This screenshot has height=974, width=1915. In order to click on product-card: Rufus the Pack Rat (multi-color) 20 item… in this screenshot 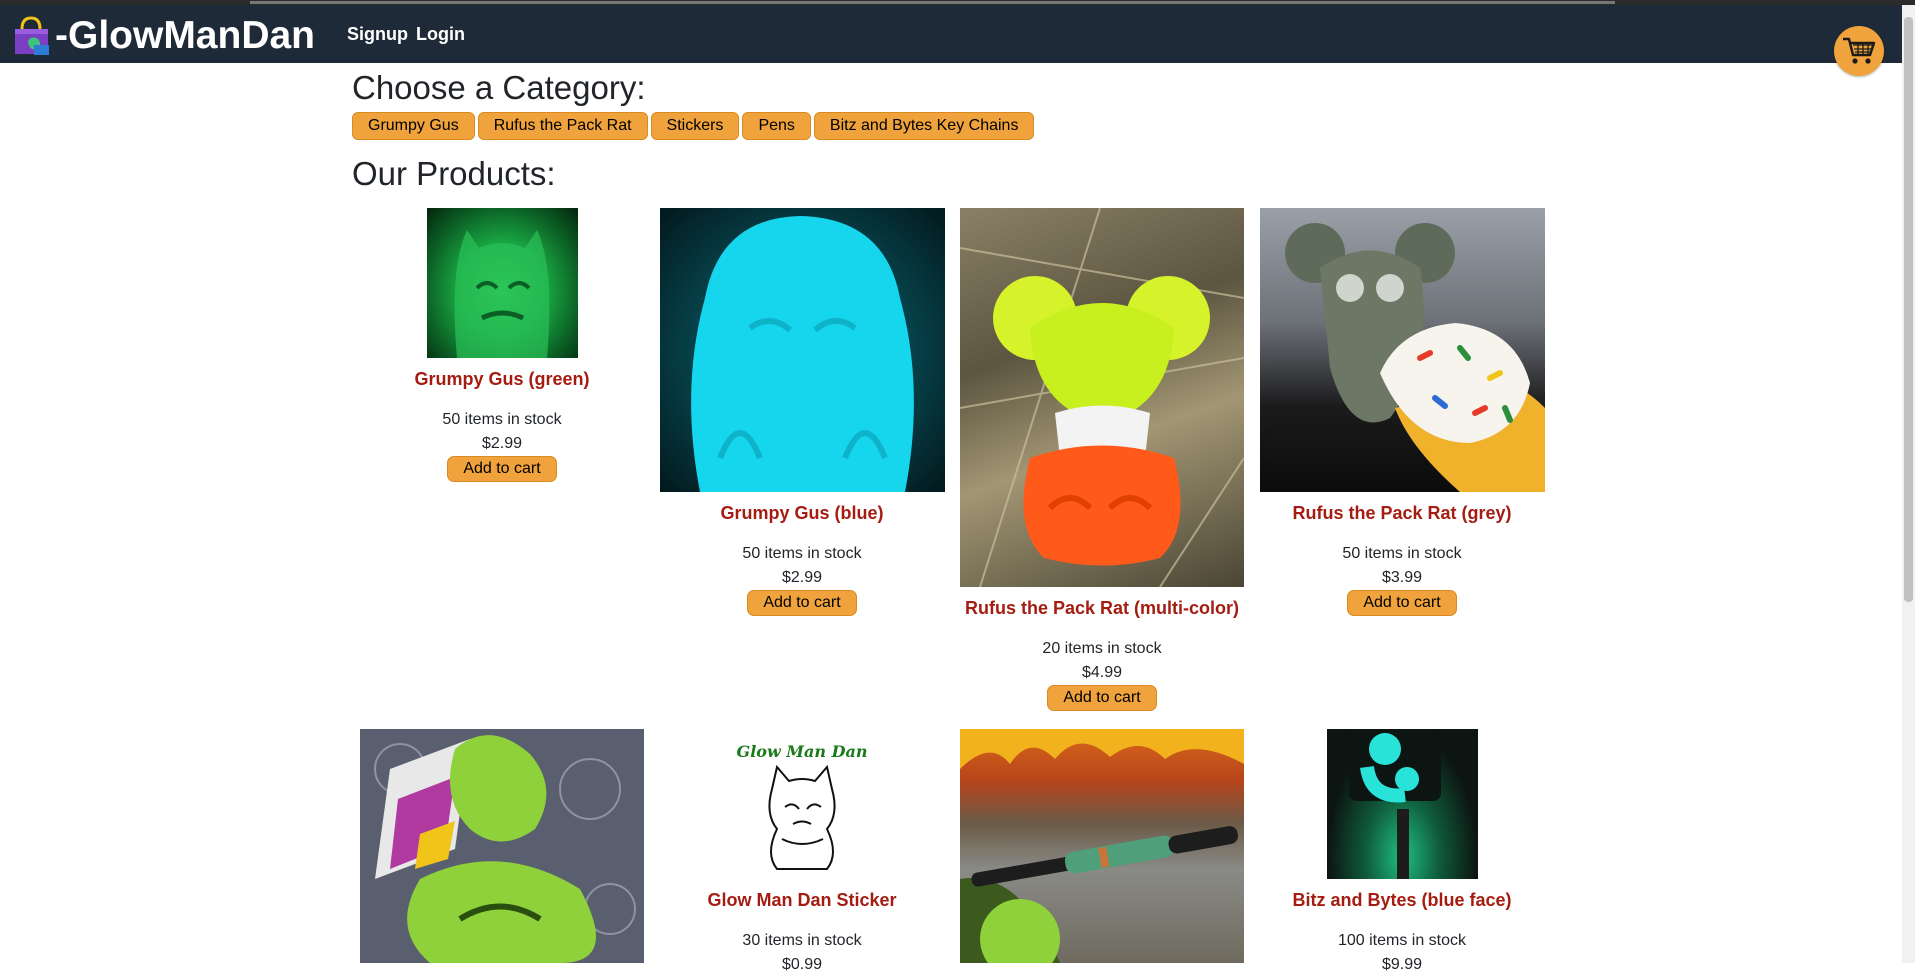, I will do `click(1102, 459)`.